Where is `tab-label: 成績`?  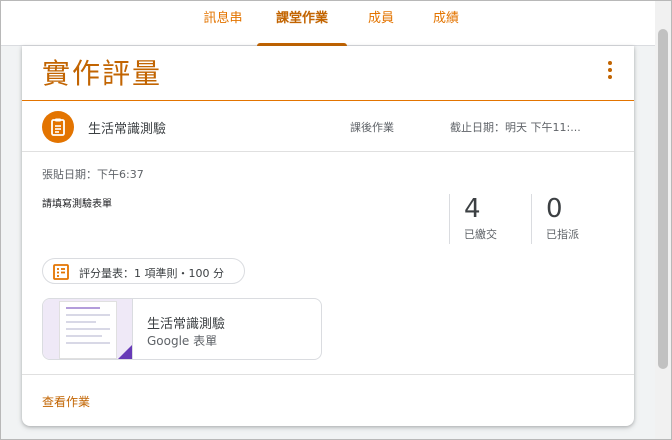 tab-label: 成績 is located at coordinates (445, 18).